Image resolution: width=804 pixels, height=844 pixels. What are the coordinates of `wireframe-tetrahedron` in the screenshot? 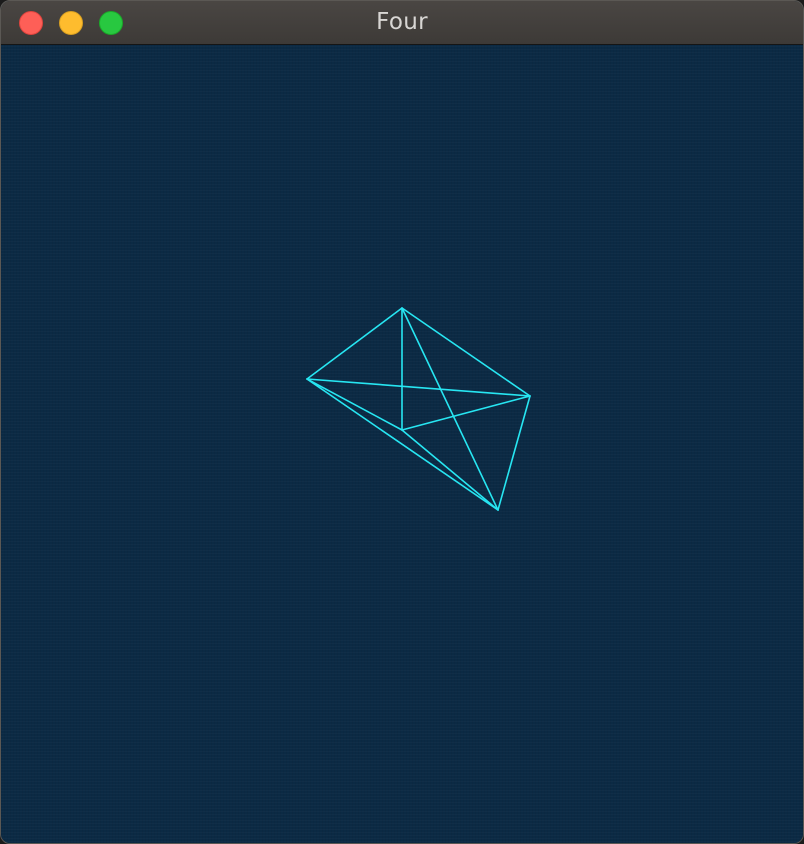 It's located at (418, 409).